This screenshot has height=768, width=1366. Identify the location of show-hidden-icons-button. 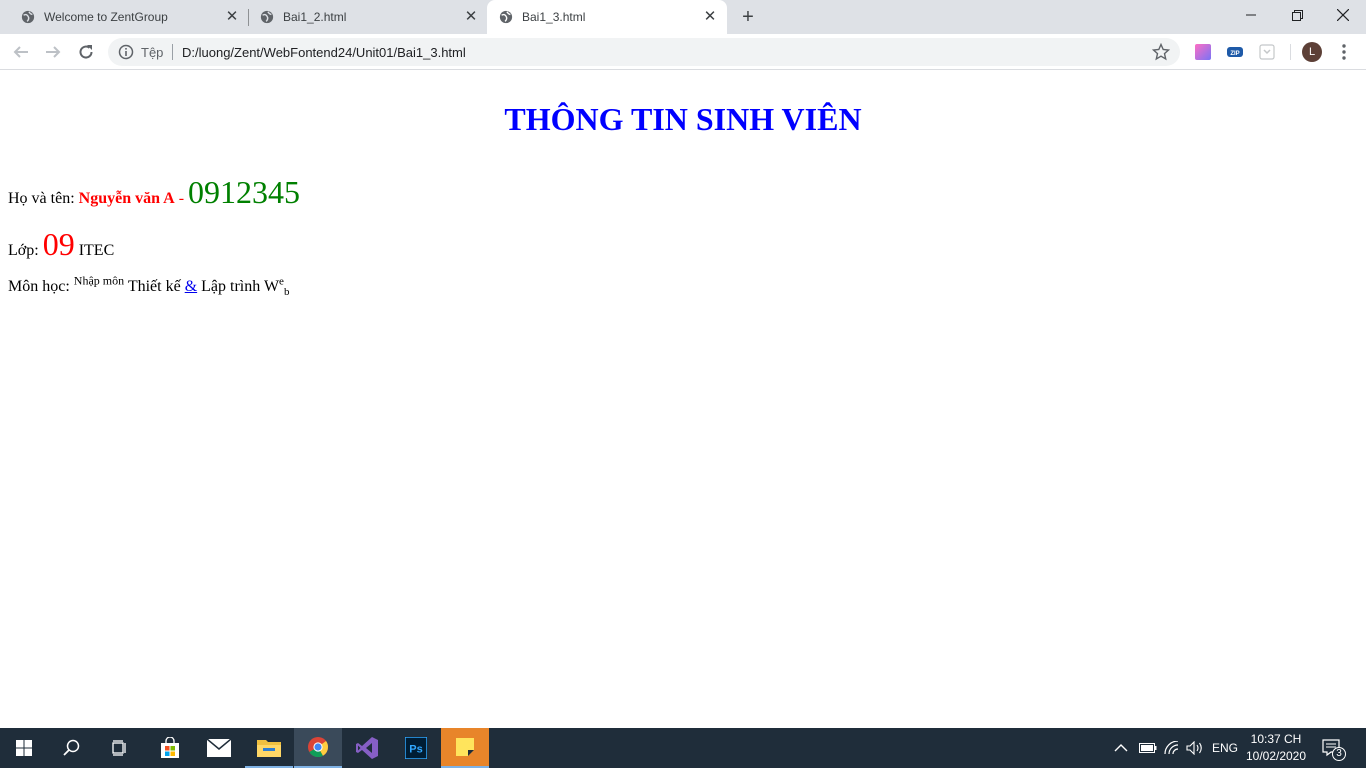
(1121, 748).